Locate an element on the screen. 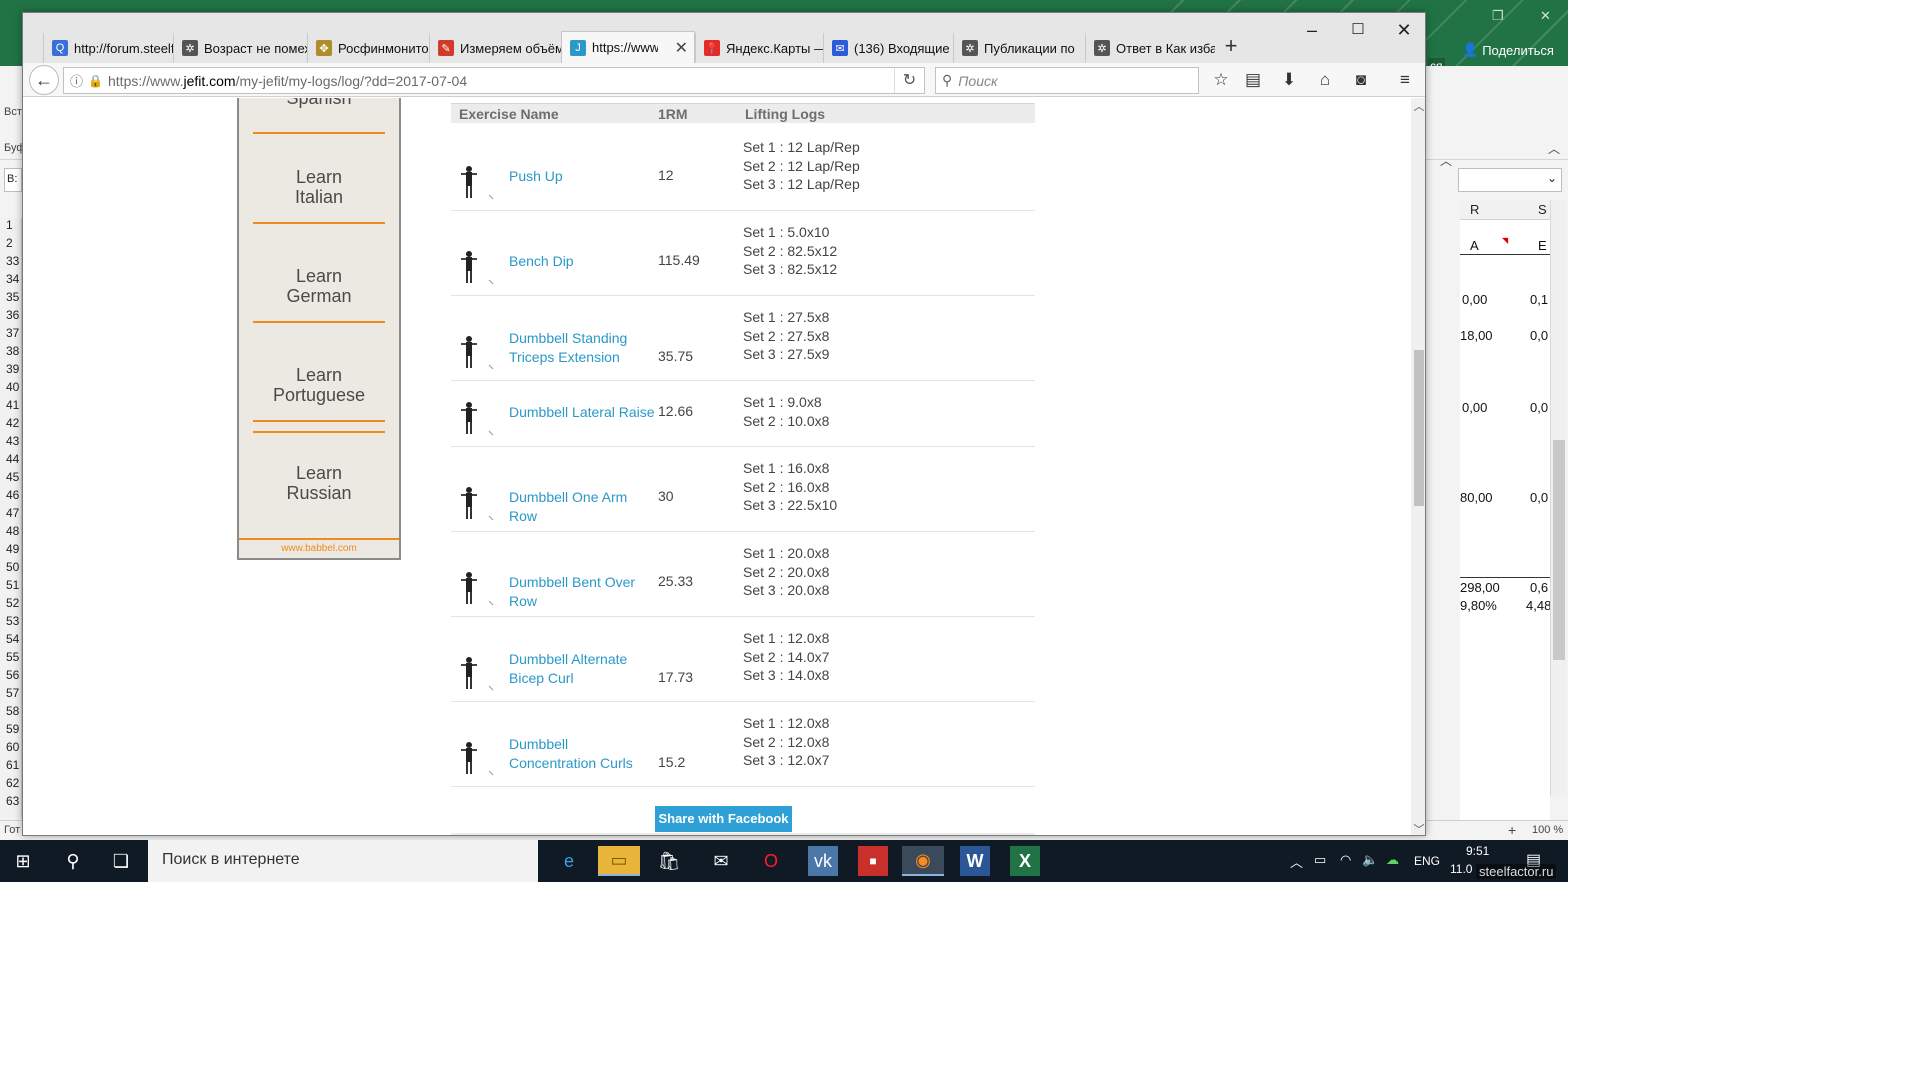 The image size is (1920, 1080). formula-bar-dropdown: ⌄ is located at coordinates (1510, 180).